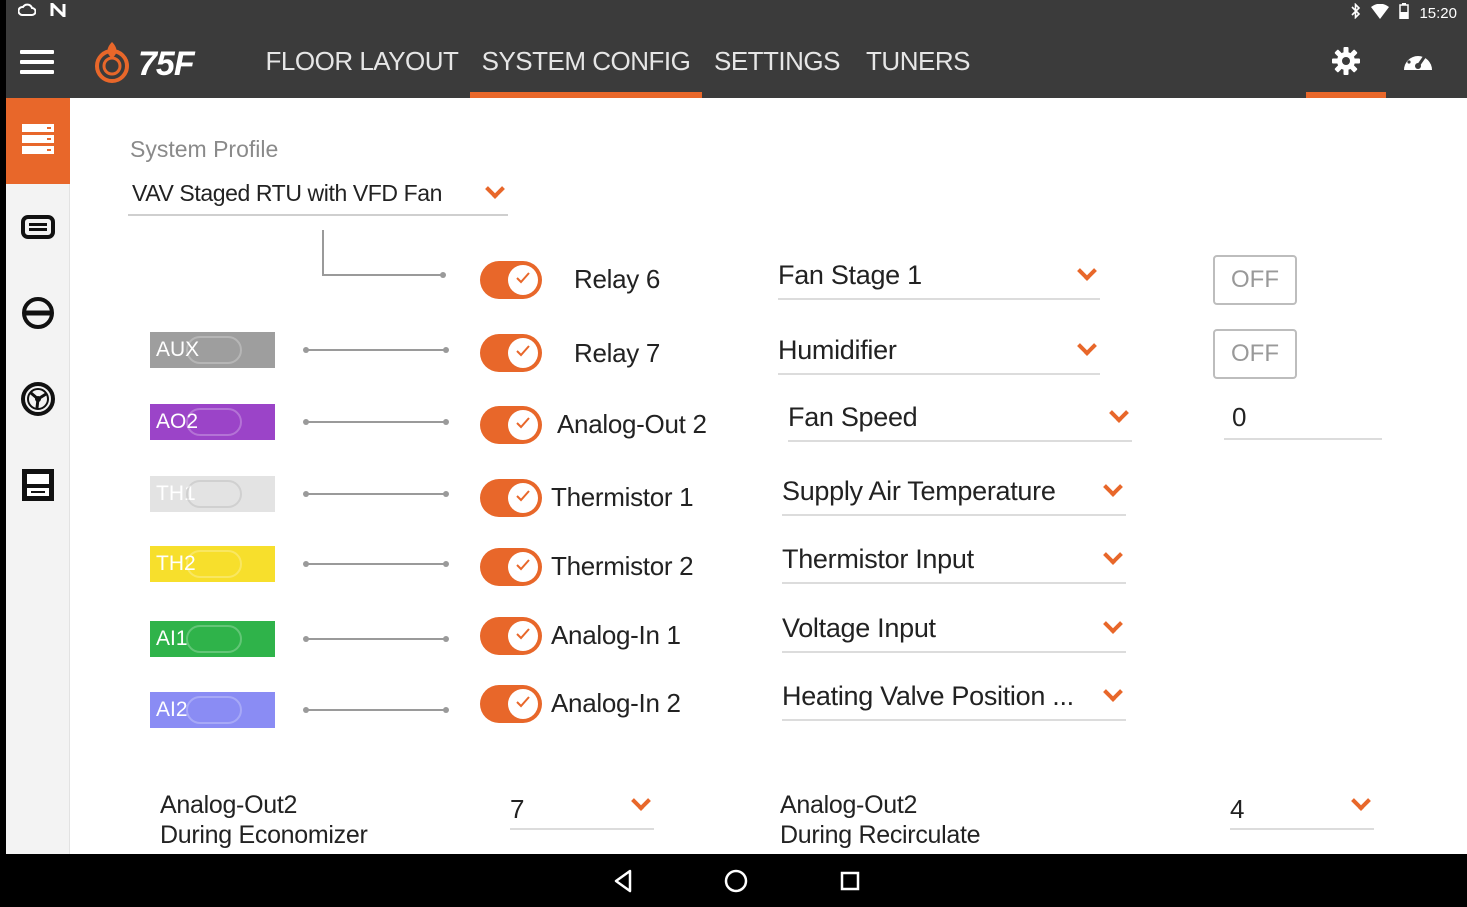 The height and width of the screenshot is (907, 1467). Describe the element at coordinates (582, 808) in the screenshot. I see `economizer-value-dropdown: 7` at that location.